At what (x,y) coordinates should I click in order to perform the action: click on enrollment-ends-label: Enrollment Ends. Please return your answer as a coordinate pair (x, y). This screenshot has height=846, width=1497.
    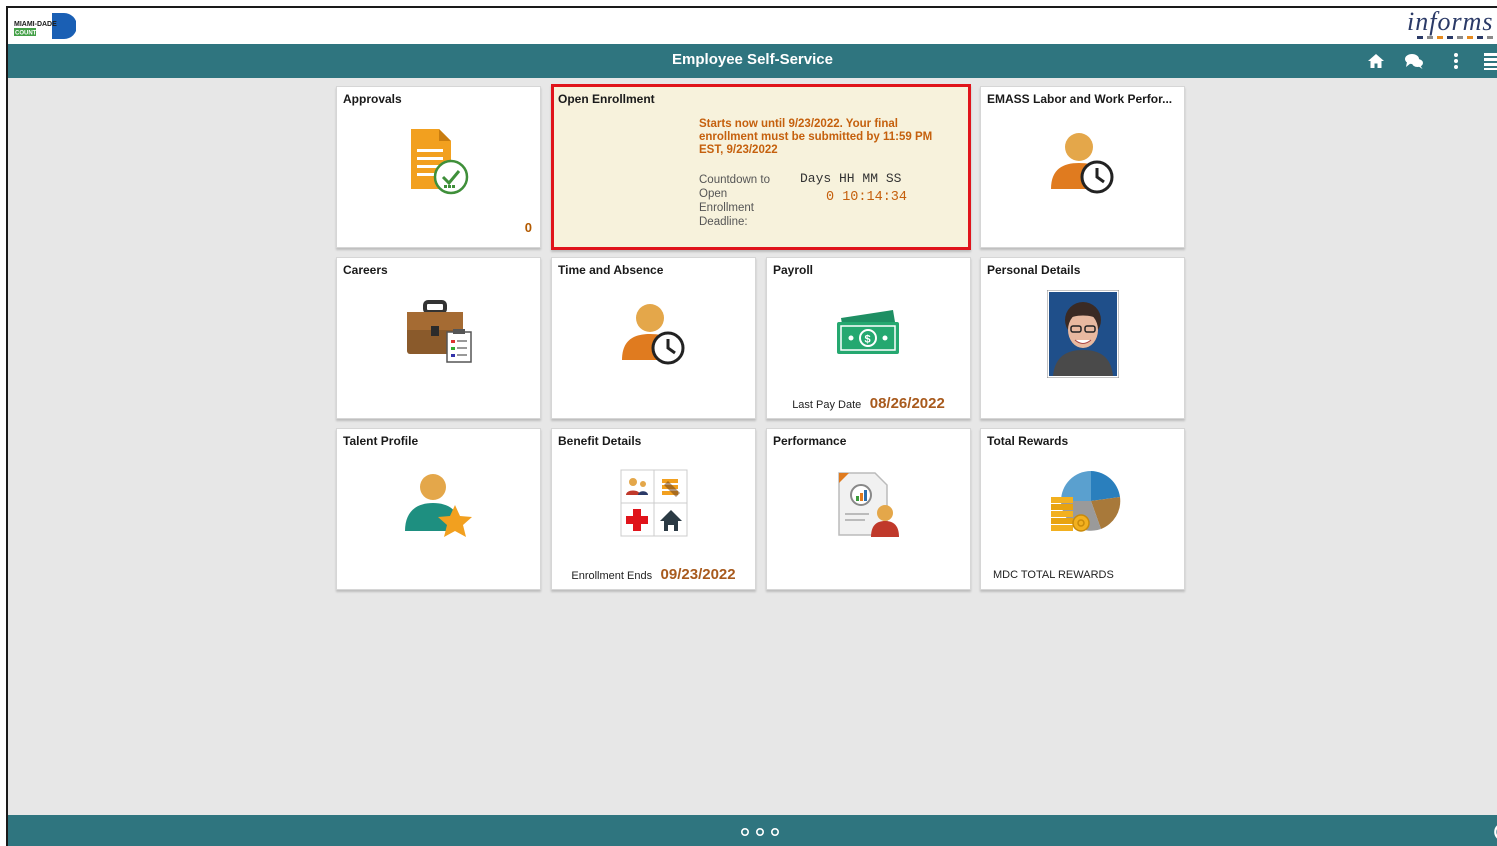
    Looking at the image, I should click on (612, 576).